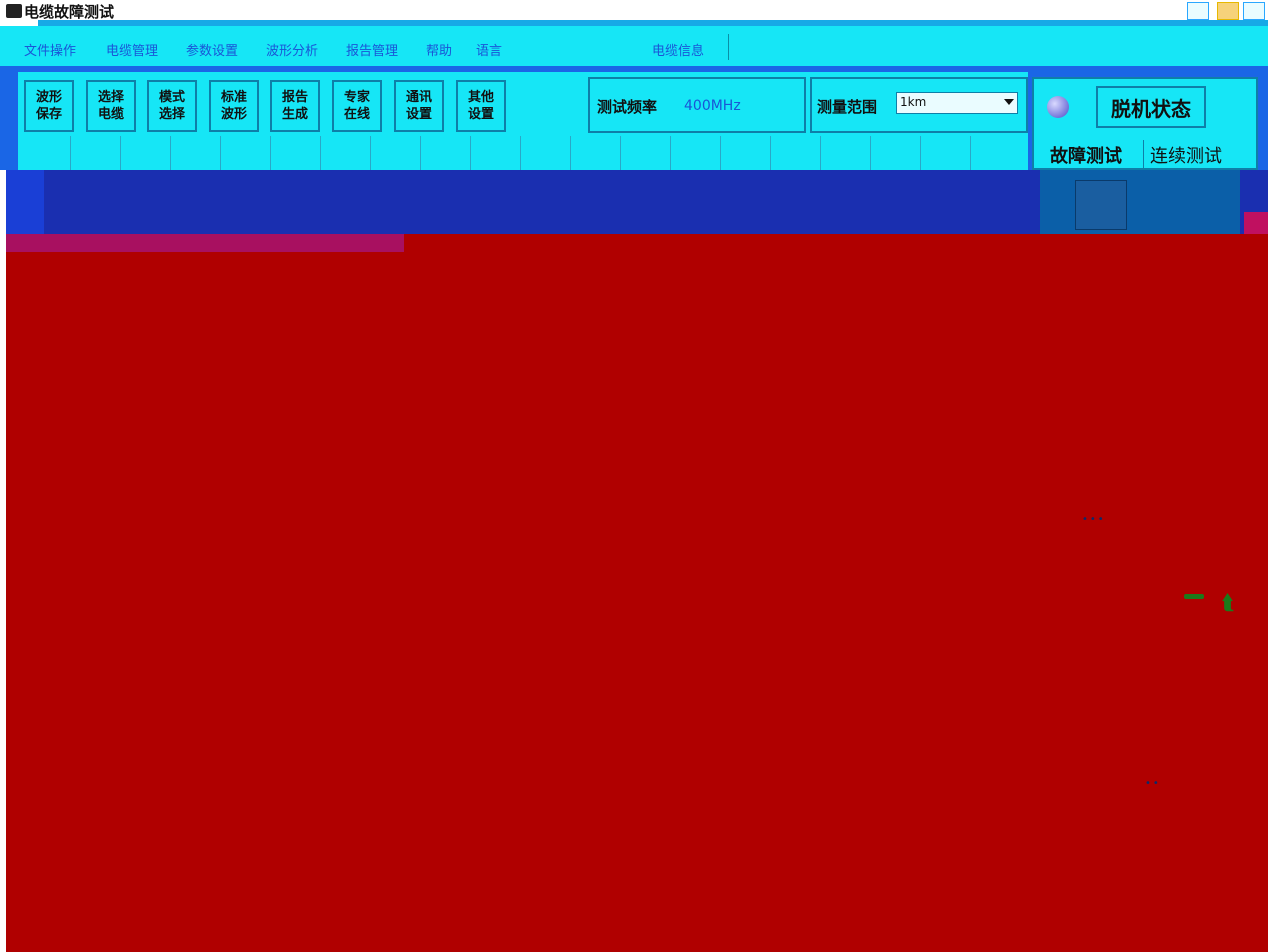 This screenshot has width=1268, height=952. I want to click on standard-waveform-button: 标准 波形, so click(234, 106).